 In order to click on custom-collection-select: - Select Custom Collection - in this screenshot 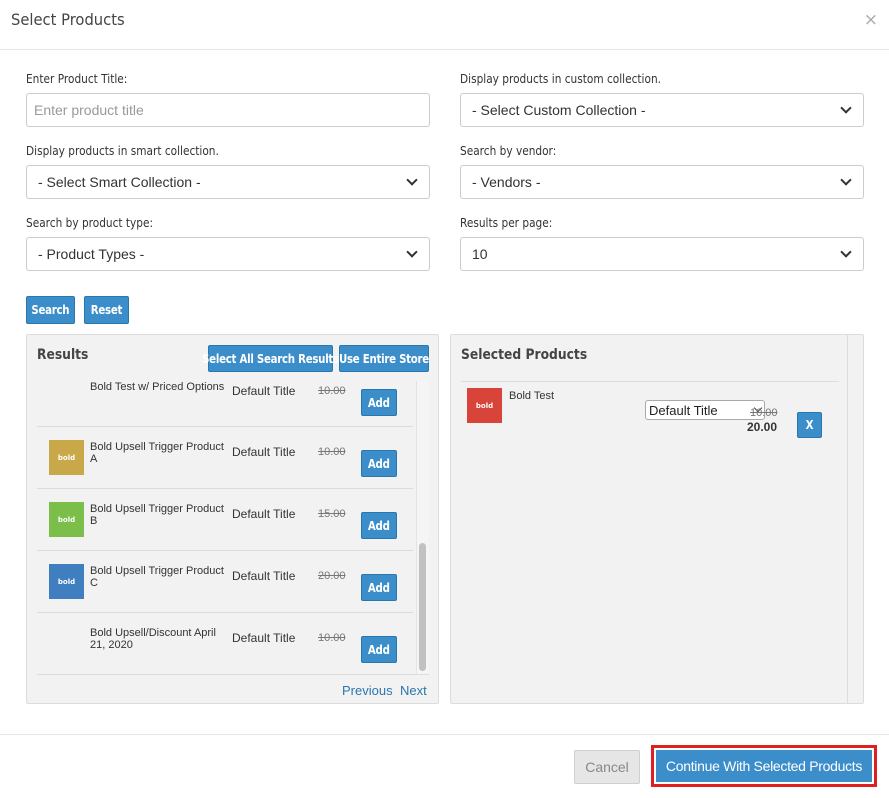, I will do `click(662, 110)`.